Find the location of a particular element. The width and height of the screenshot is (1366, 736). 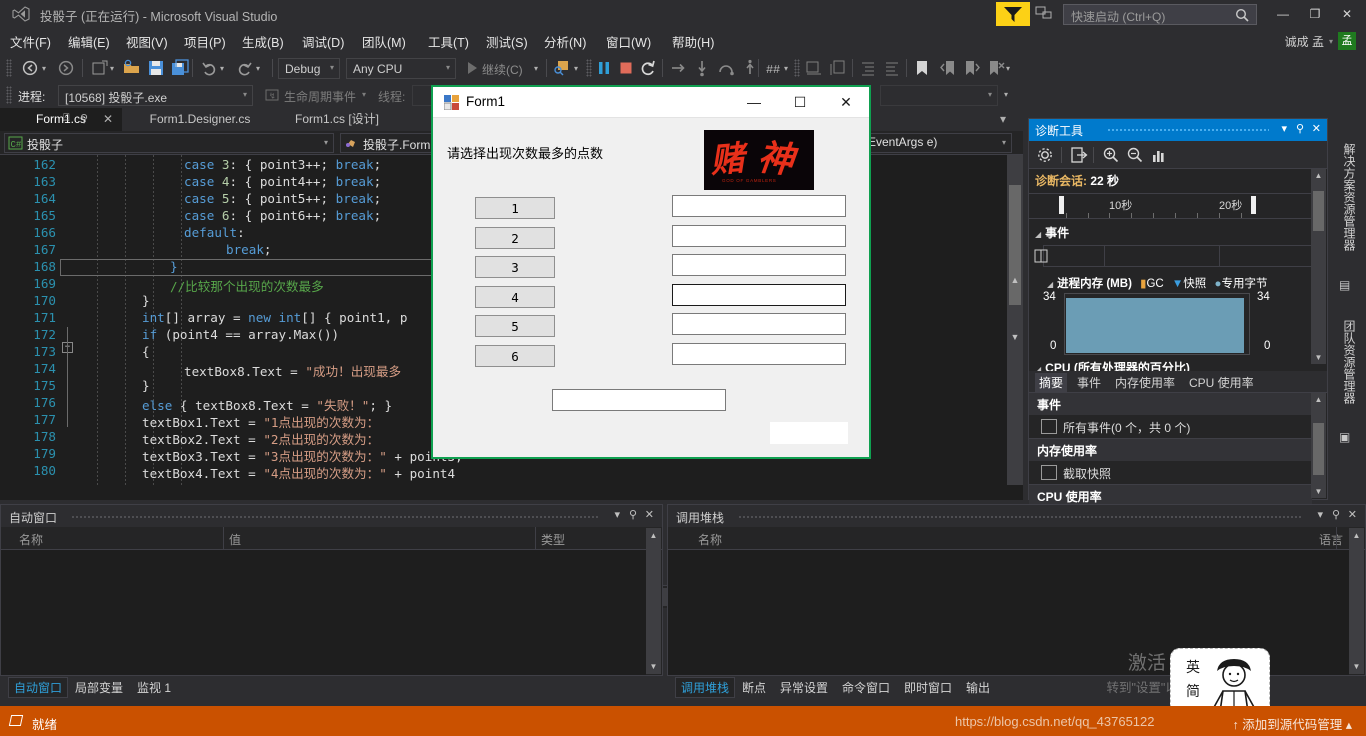

hex-dropdown: ▾ is located at coordinates (786, 68).